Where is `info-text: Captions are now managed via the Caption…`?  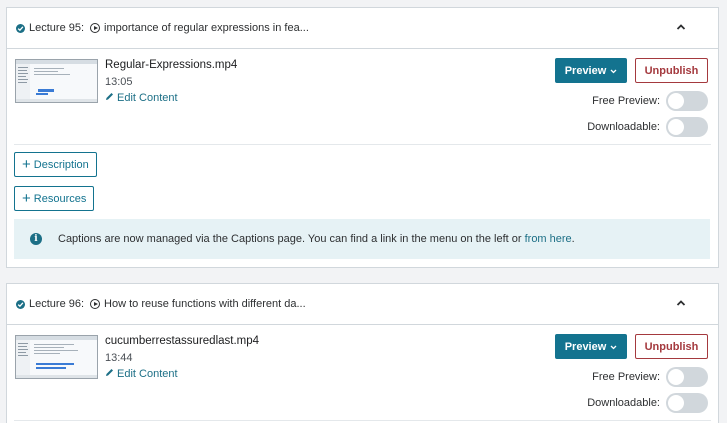
info-text: Captions are now managed via the Caption… is located at coordinates (290, 239).